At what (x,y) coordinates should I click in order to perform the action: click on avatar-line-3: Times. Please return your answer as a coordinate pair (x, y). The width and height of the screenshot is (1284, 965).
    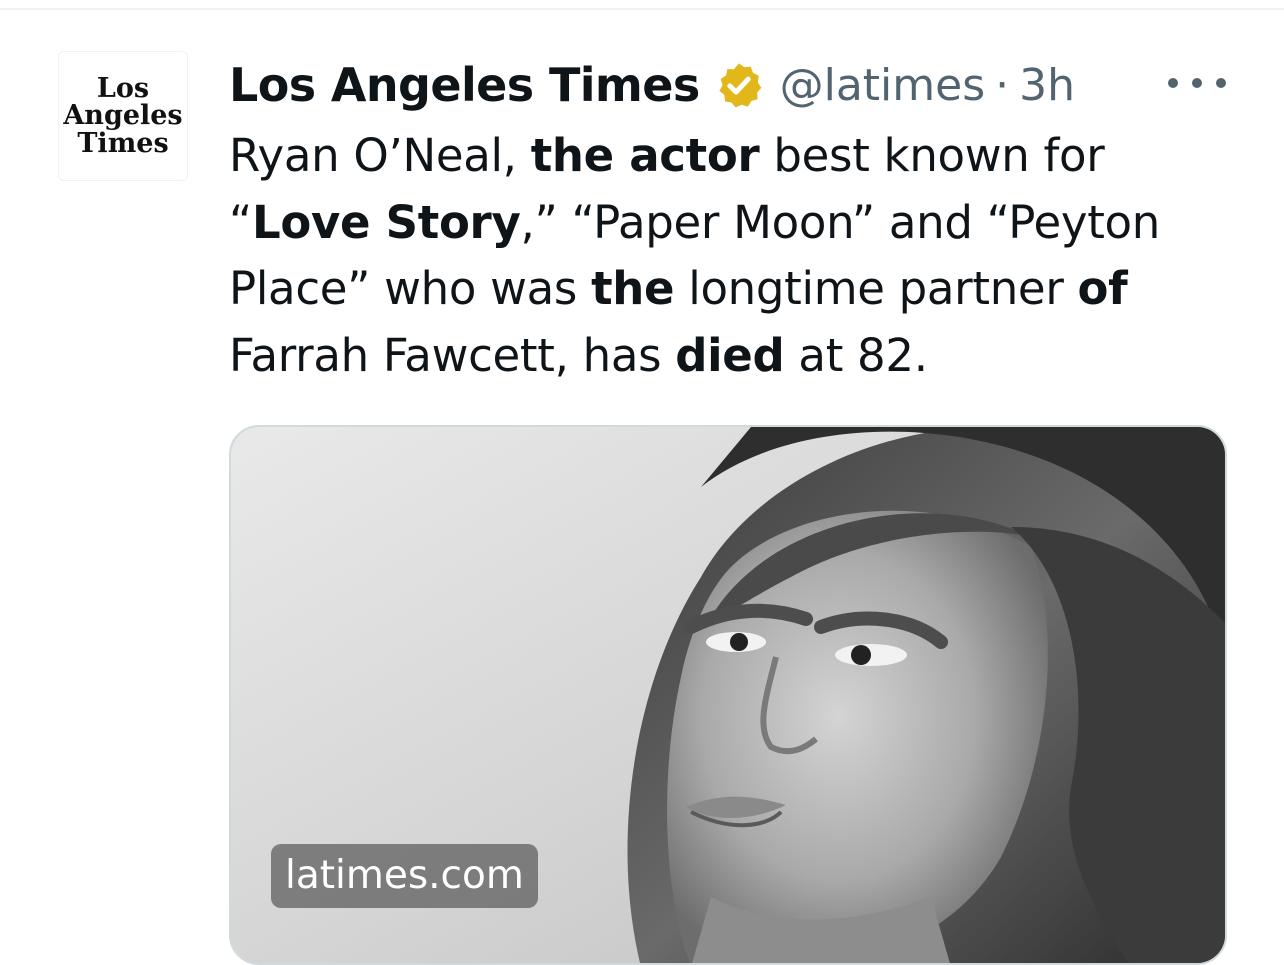
    Looking at the image, I should click on (123, 143).